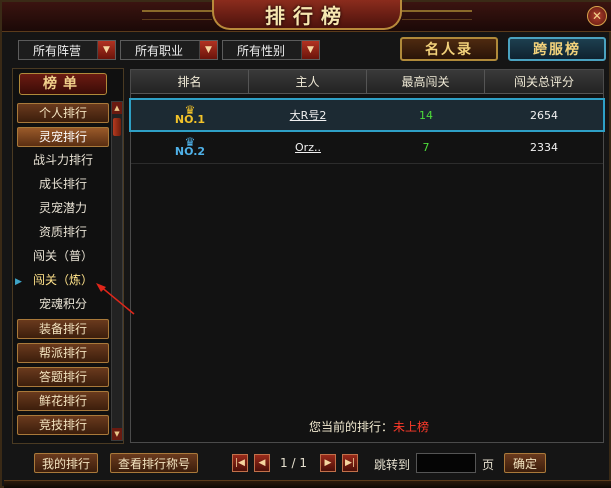  I want to click on faction-filter-select: 所有阵营 ▼, so click(67, 50).